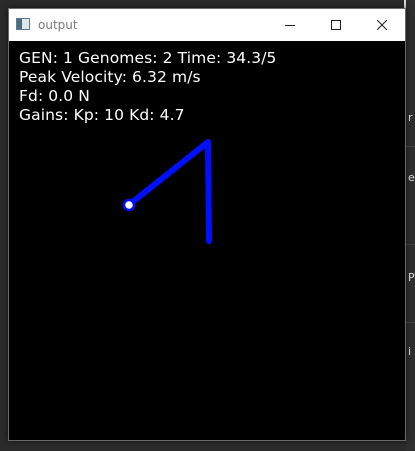 The width and height of the screenshot is (415, 451). I want to click on background-text-fragment: P, so click(411, 277).